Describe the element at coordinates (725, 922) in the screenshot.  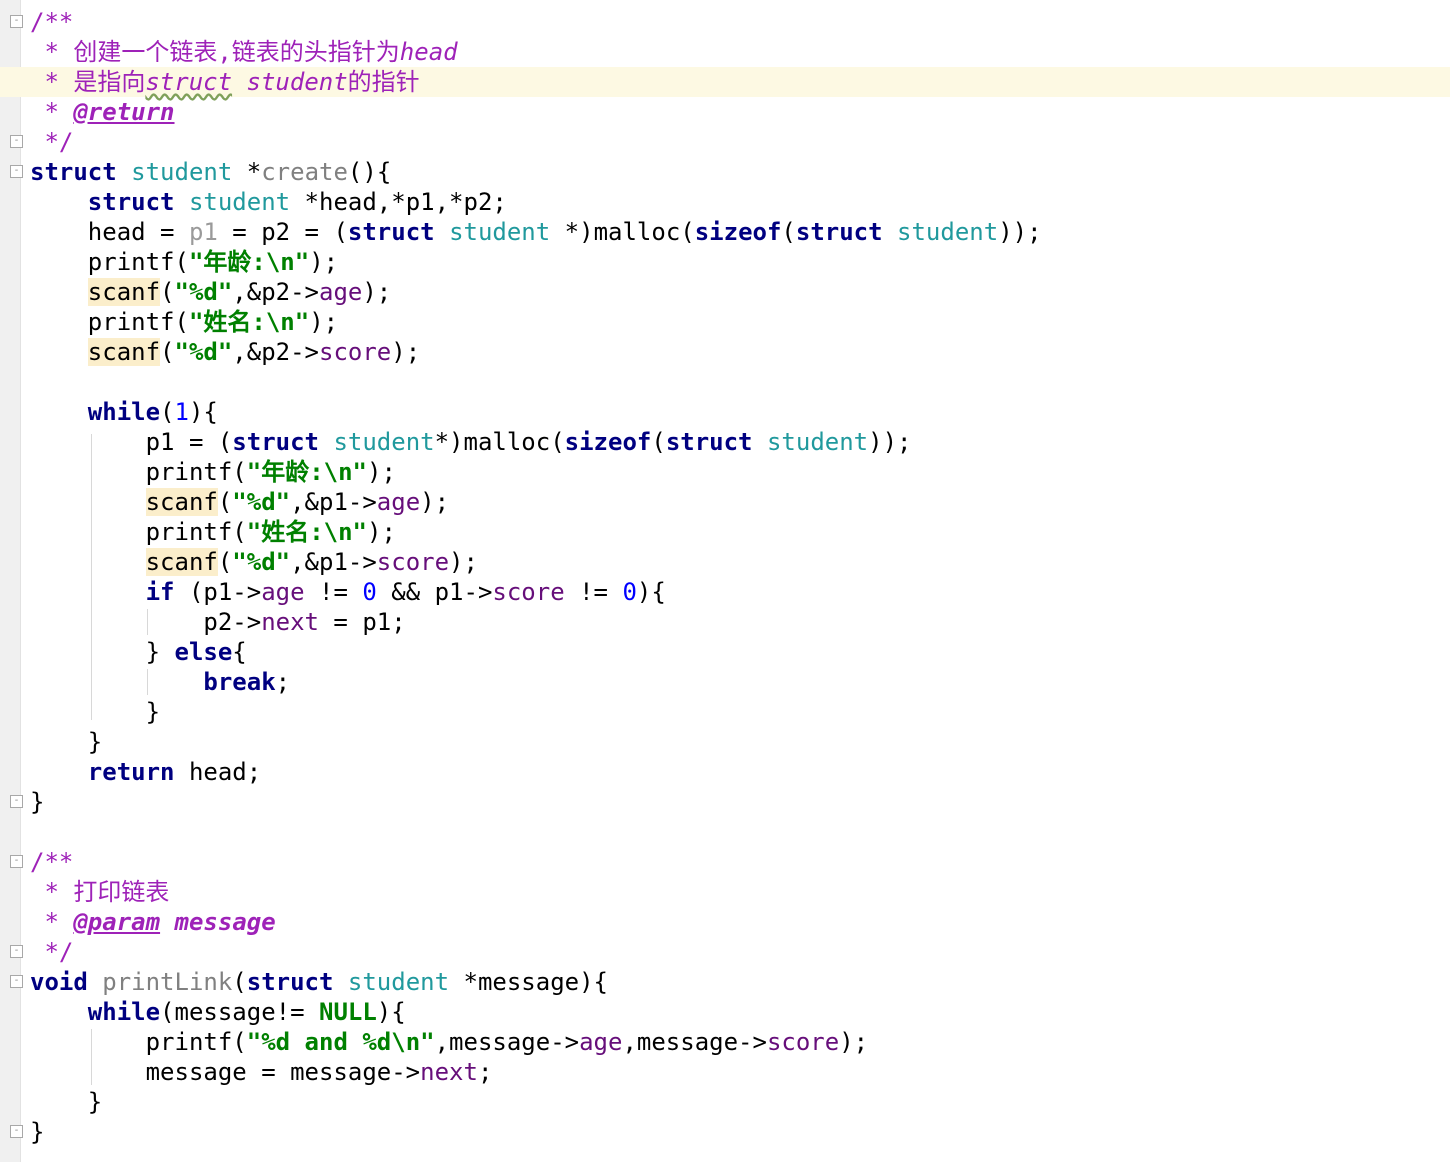
I see `code-line: * @param message` at that location.